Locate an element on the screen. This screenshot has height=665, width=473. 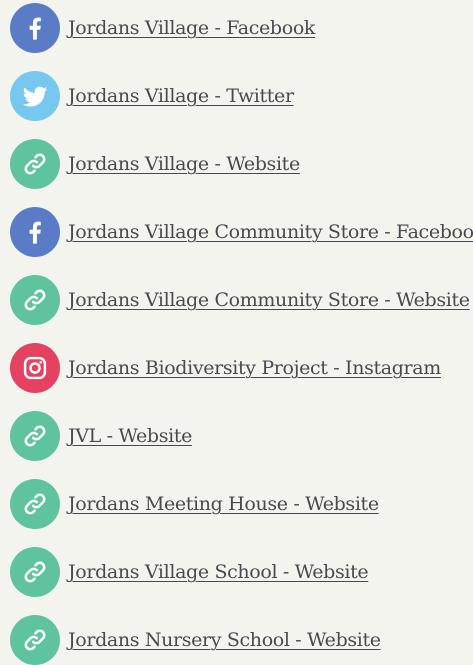
link-label: Jordans Biodiversity Project - Instagram is located at coordinates (254, 368).